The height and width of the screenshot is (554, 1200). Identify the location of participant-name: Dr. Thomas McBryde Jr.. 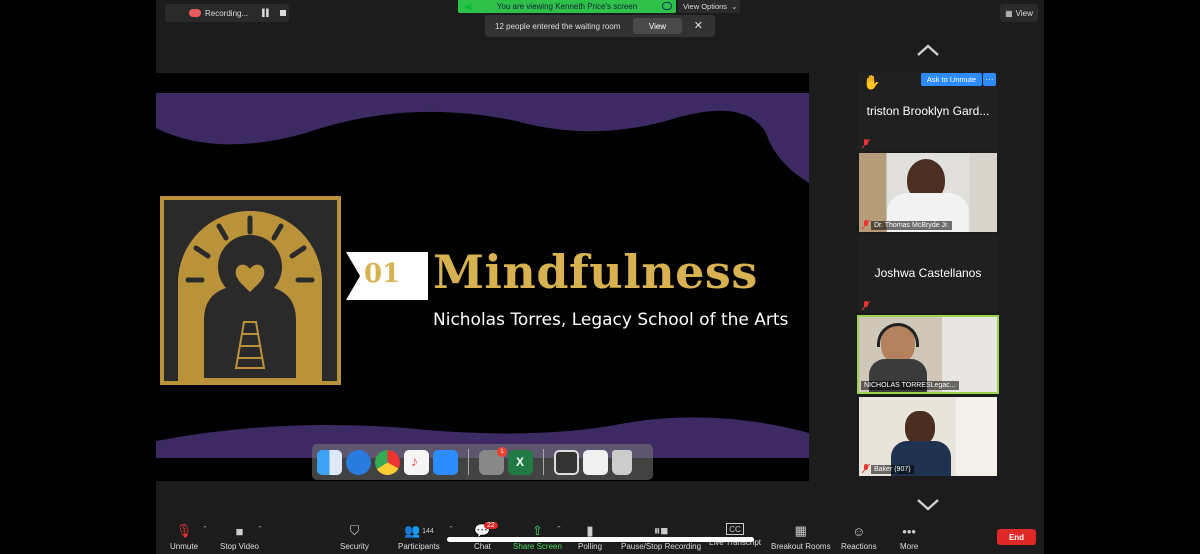
(911, 225).